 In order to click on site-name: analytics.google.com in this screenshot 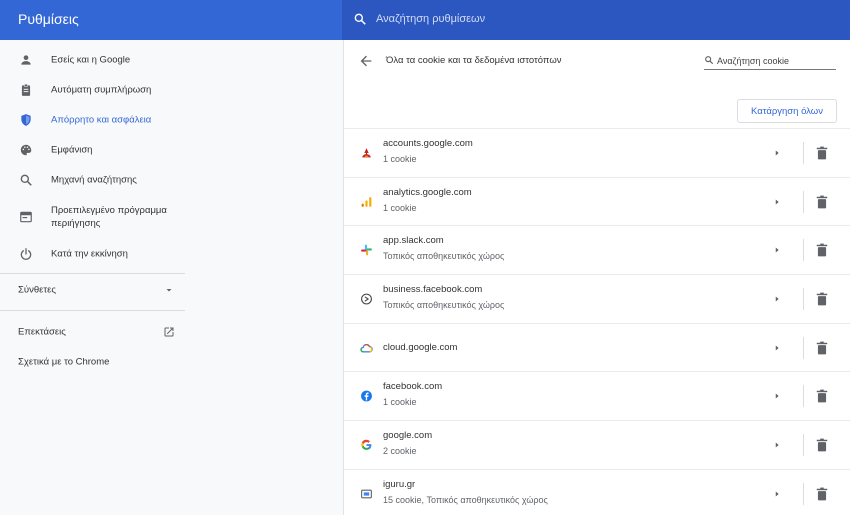, I will do `click(427, 192)`.